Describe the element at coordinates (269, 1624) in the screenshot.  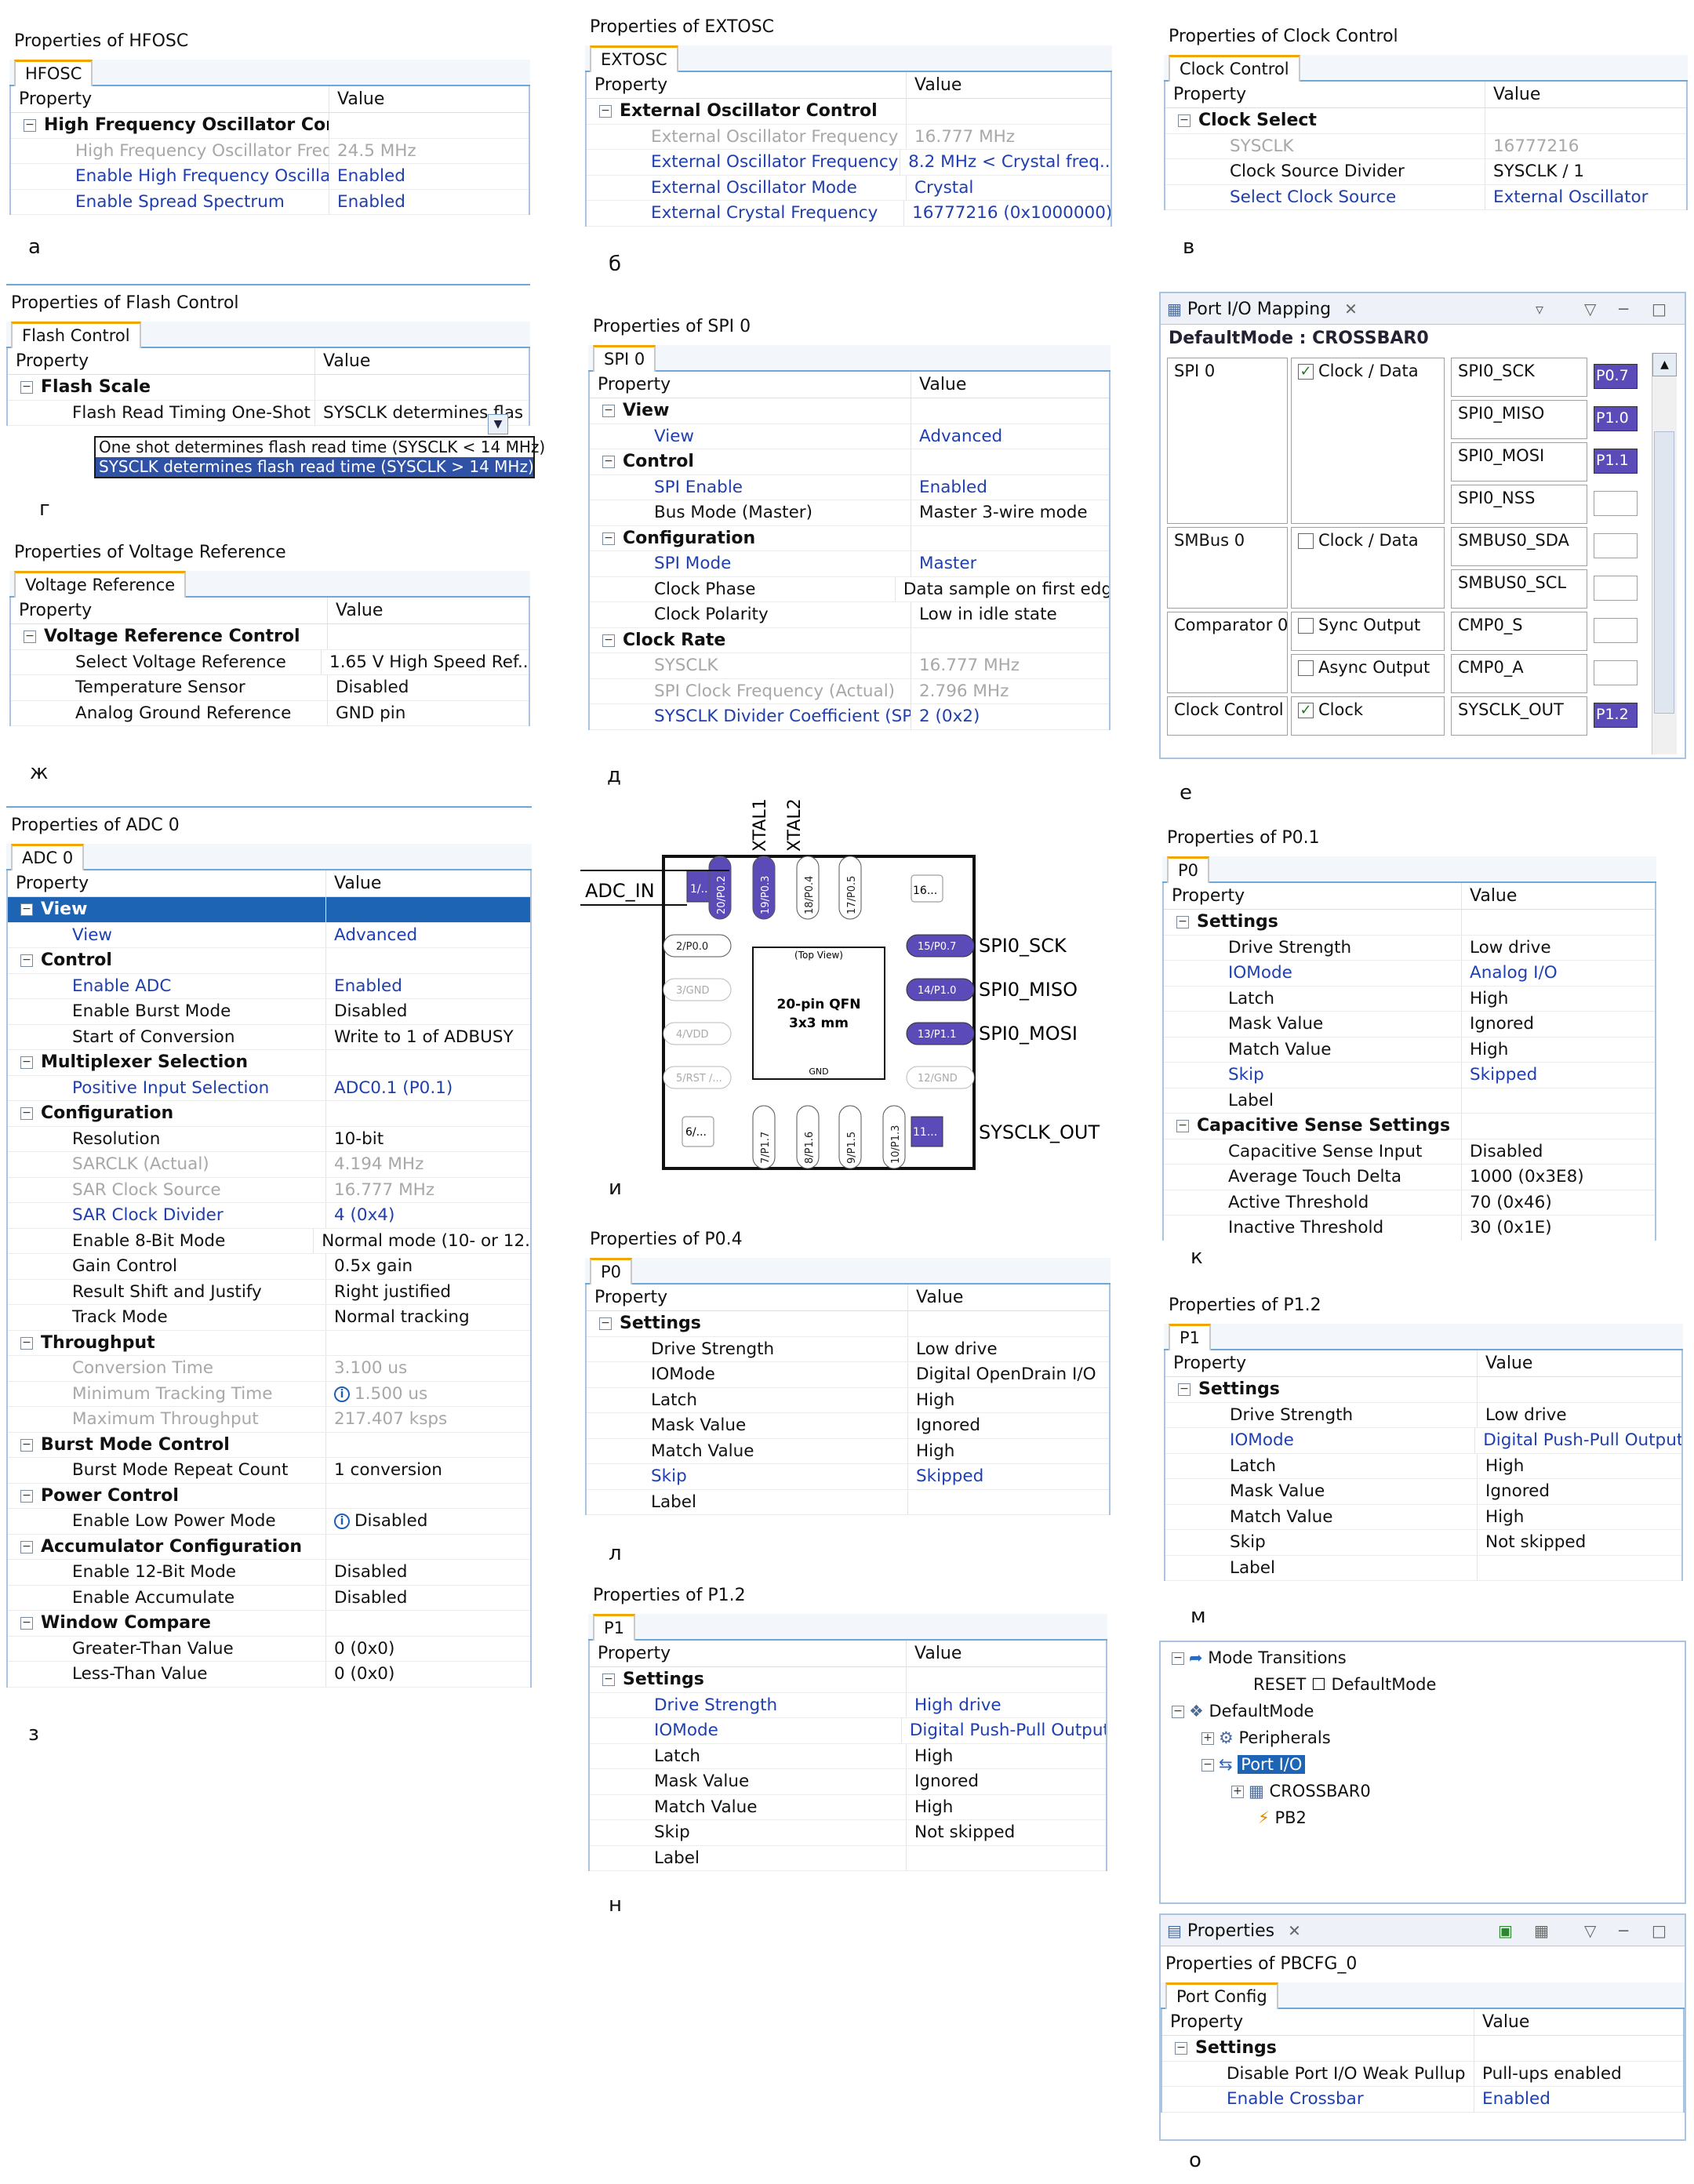
I see `table-row: − Window Compare` at that location.